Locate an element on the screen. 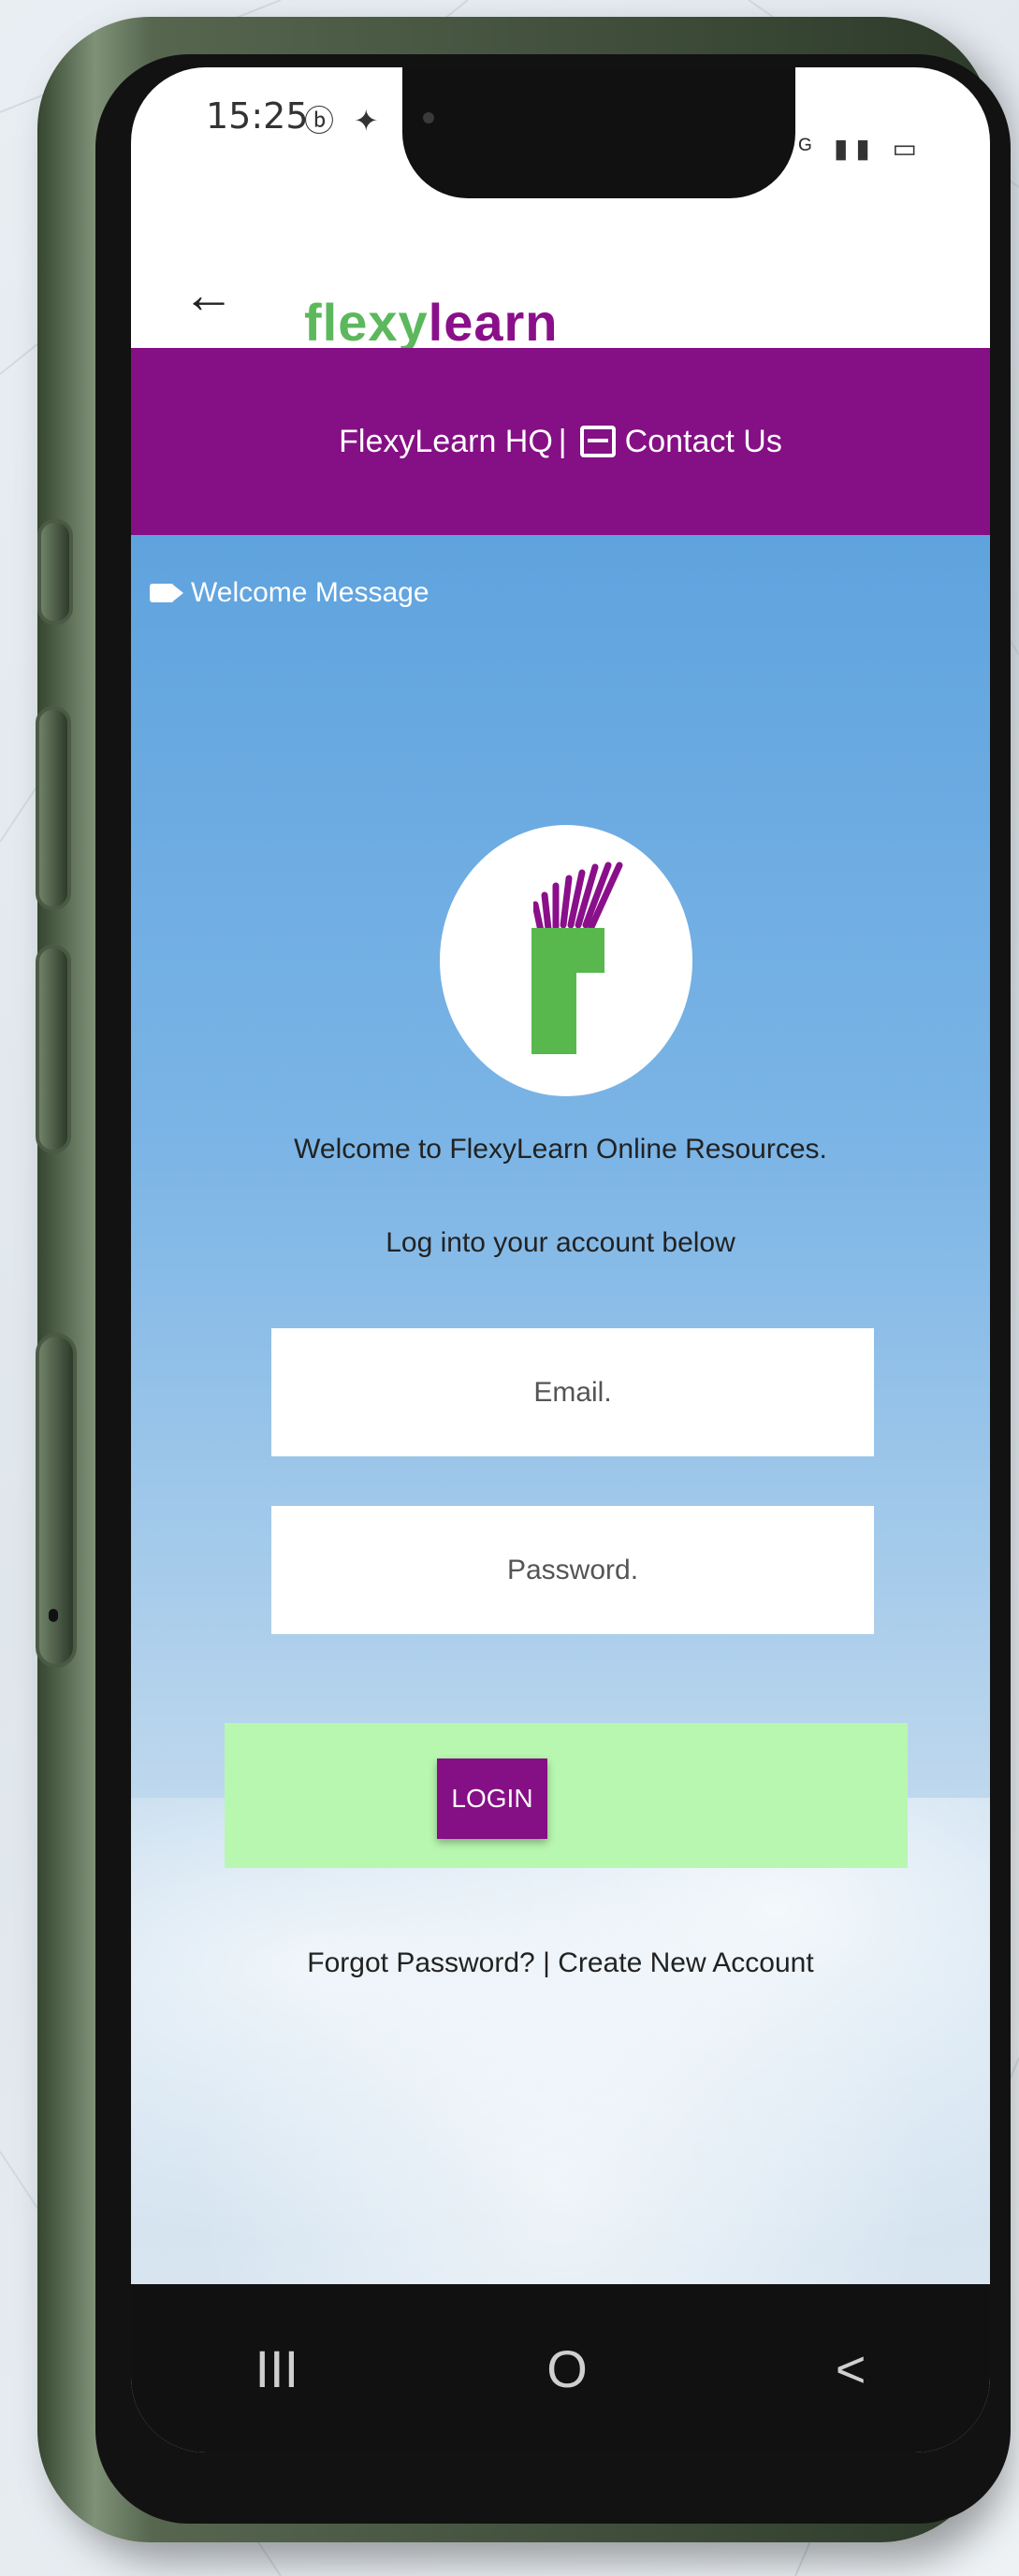 The image size is (1019, 2576). app-logo is located at coordinates (566, 960).